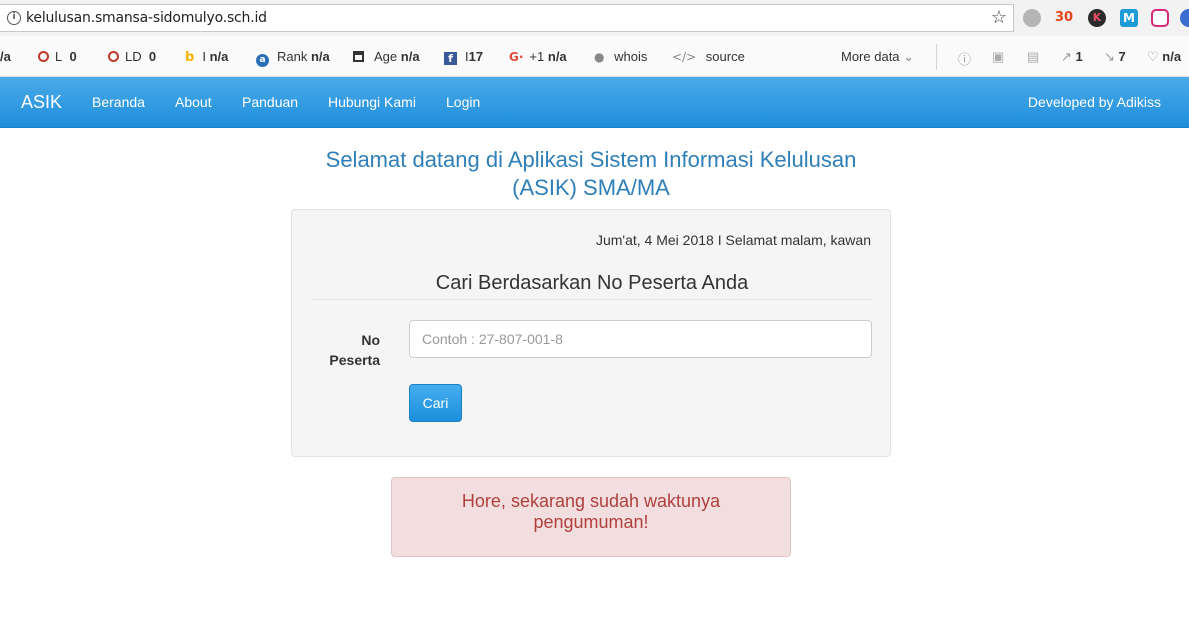 The image size is (1189, 618). What do you see at coordinates (1064, 18) in the screenshot?
I see `seo-30-icon: 30` at bounding box center [1064, 18].